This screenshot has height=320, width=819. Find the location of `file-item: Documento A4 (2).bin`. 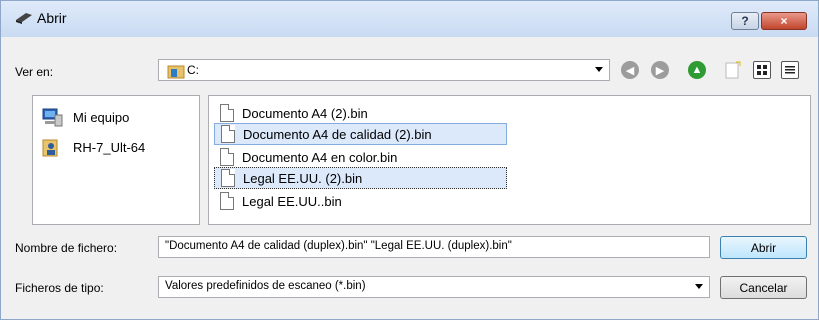

file-item: Documento A4 (2).bin is located at coordinates (344, 113).